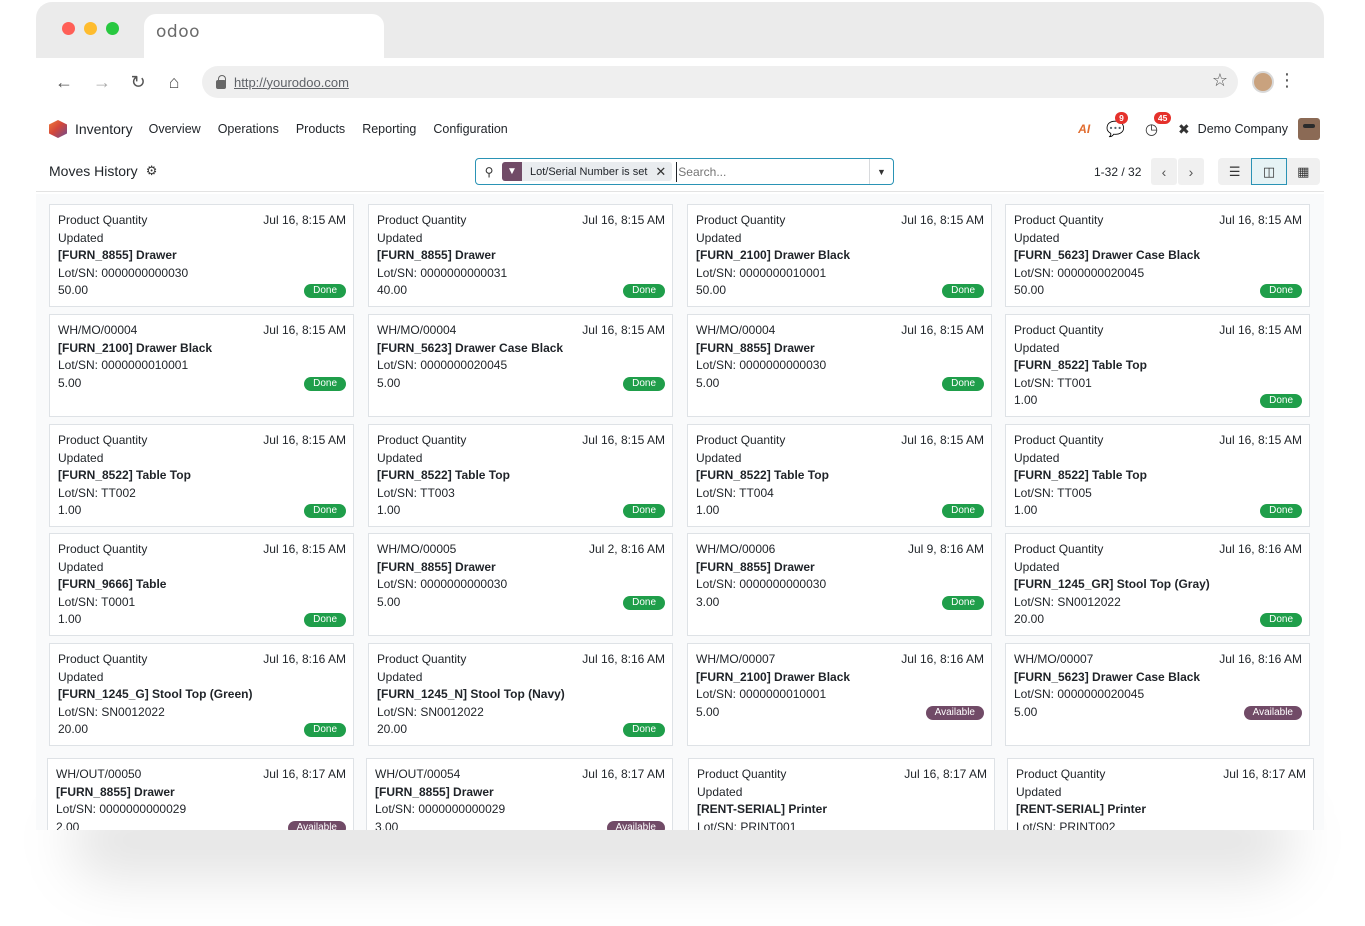 This screenshot has height=926, width=1365. Describe the element at coordinates (471, 694) in the screenshot. I see `move-product: [FURN_1245_N] Stool Top (Navy)` at that location.